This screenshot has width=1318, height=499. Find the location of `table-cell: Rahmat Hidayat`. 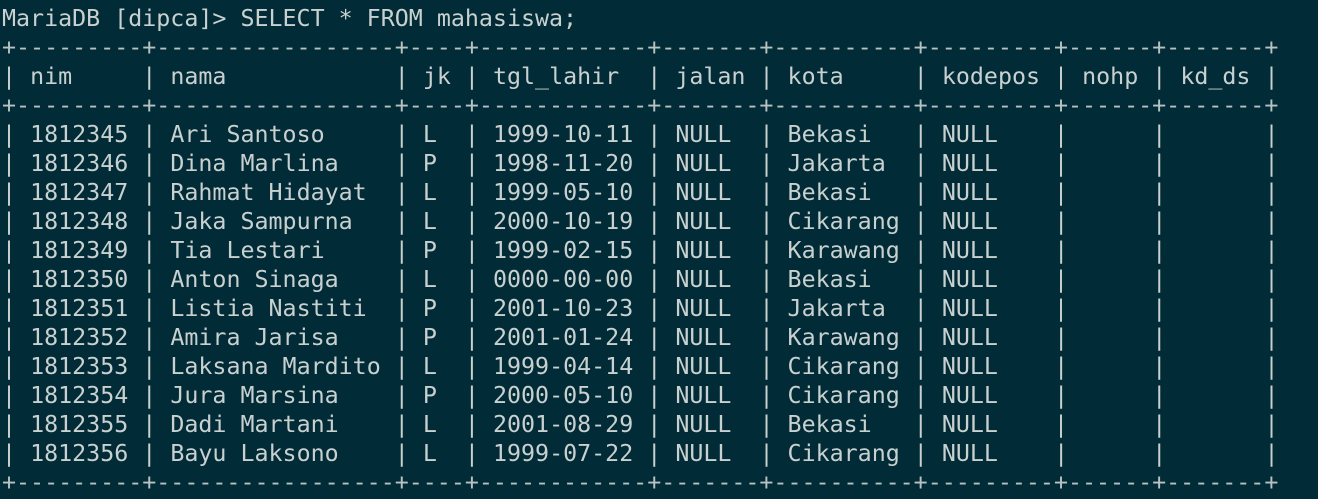

table-cell: Rahmat Hidayat is located at coordinates (268, 192).